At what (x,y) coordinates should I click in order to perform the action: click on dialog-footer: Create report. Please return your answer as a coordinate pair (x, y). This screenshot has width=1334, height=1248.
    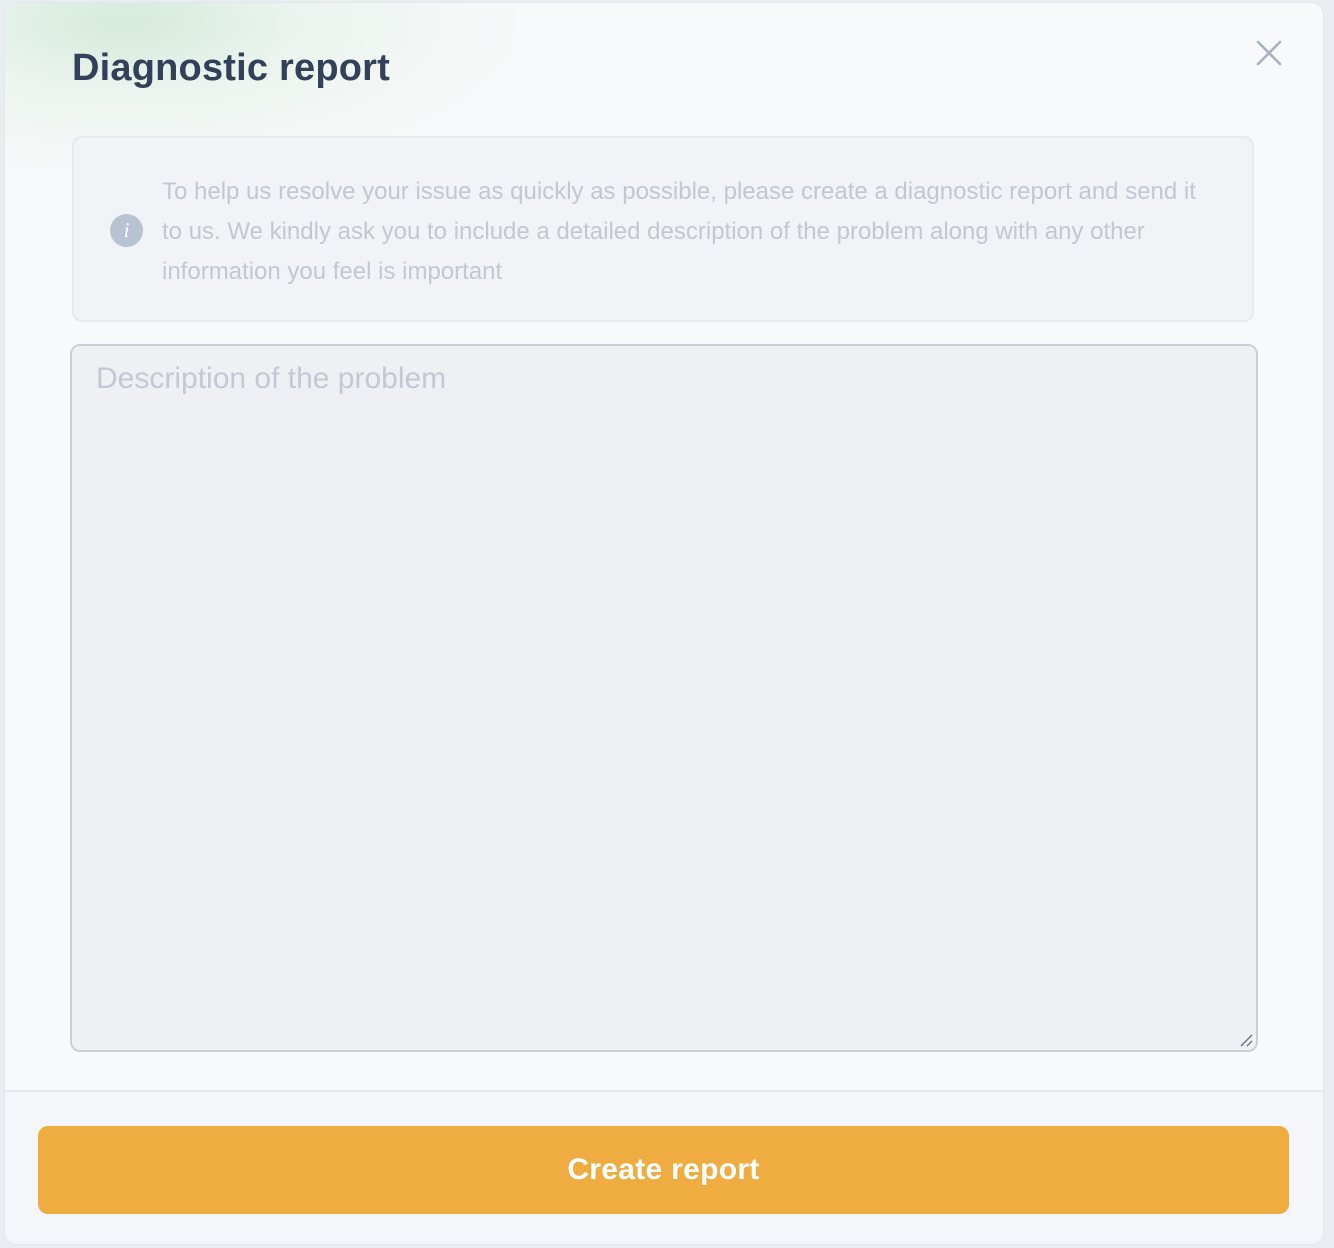
    Looking at the image, I should click on (664, 1167).